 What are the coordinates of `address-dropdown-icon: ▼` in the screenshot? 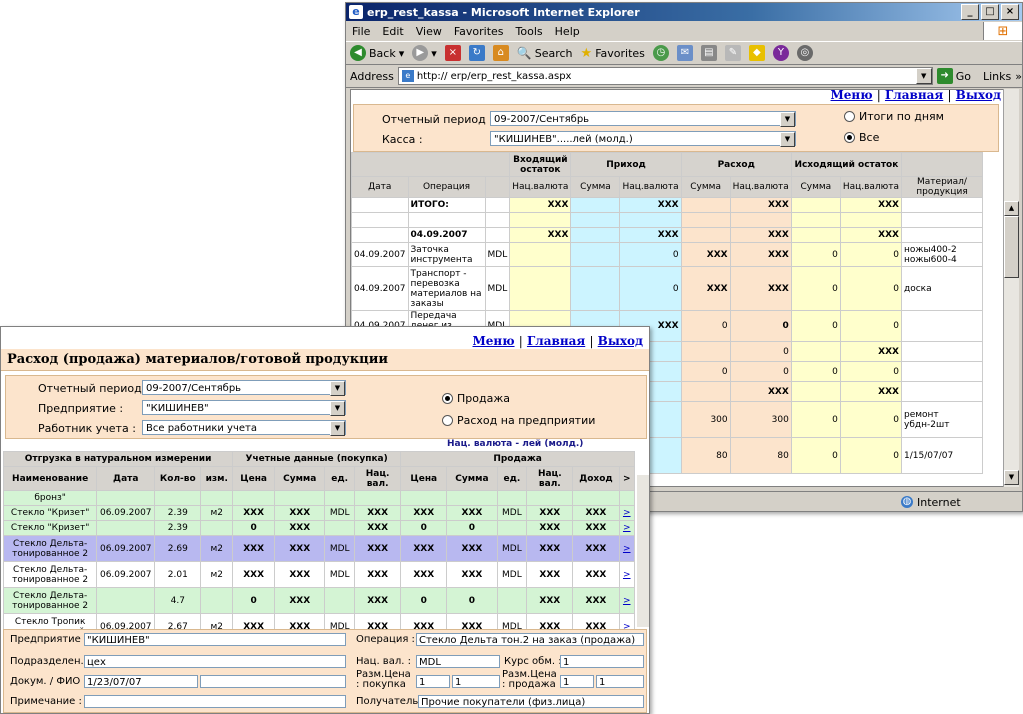 It's located at (923, 76).